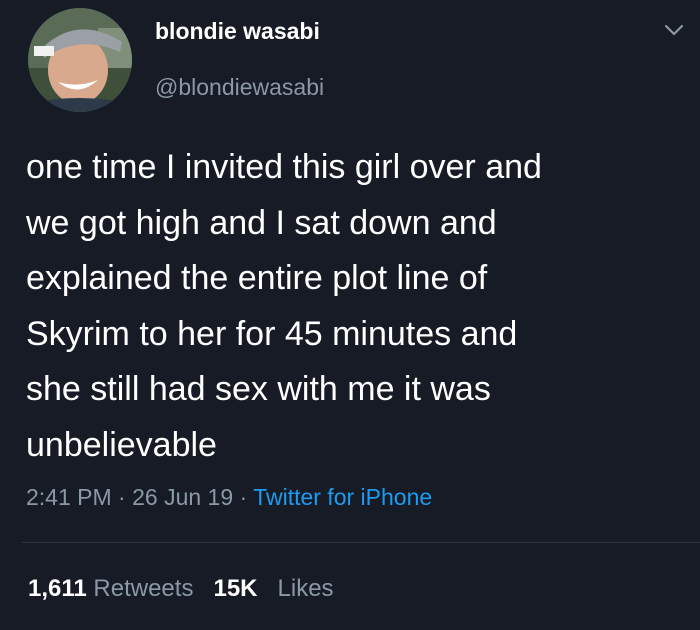 This screenshot has height=630, width=700. Describe the element at coordinates (273, 588) in the screenshot. I see `likes-stat: 15K Likes` at that location.